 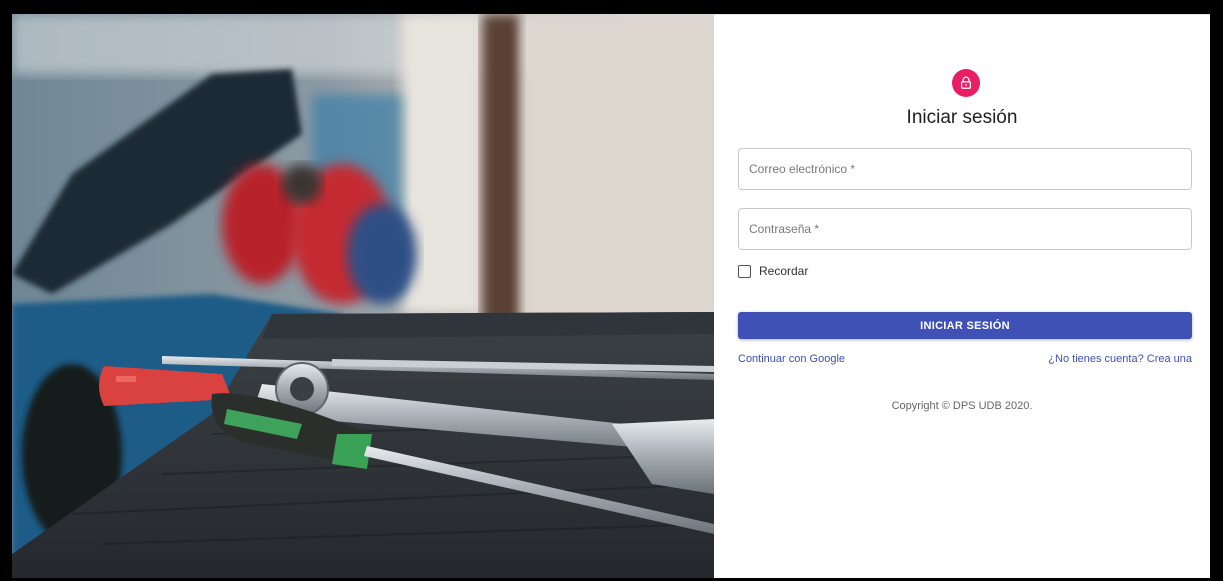 I want to click on remember-checkbox: Recordar, so click(x=773, y=271).